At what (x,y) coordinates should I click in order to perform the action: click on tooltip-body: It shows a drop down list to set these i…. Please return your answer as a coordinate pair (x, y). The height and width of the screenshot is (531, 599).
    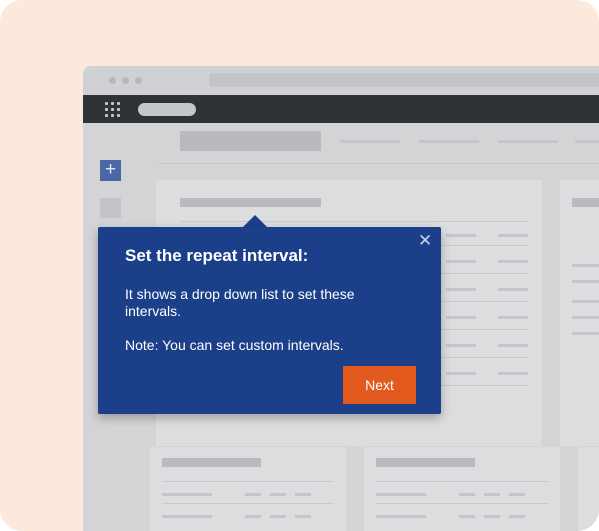
    Looking at the image, I should click on (240, 302).